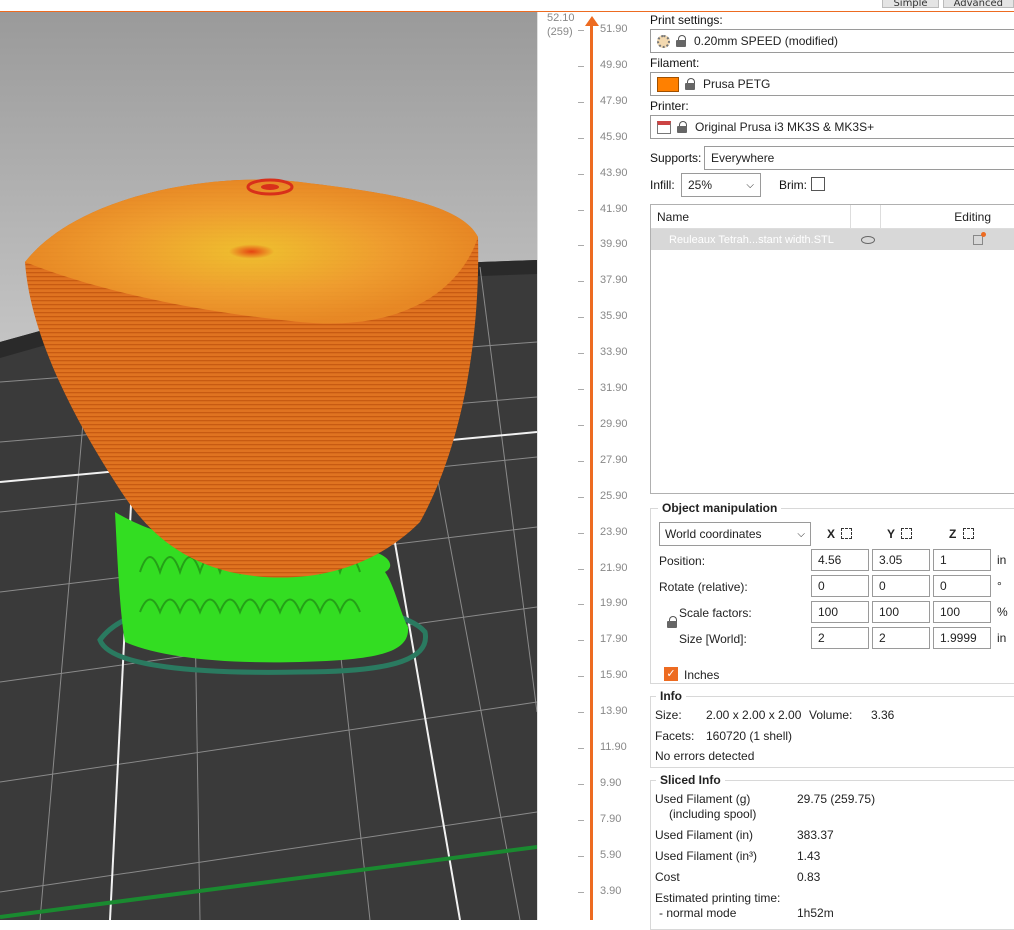  I want to click on sliced-row-sub: (including spool), so click(713, 814).